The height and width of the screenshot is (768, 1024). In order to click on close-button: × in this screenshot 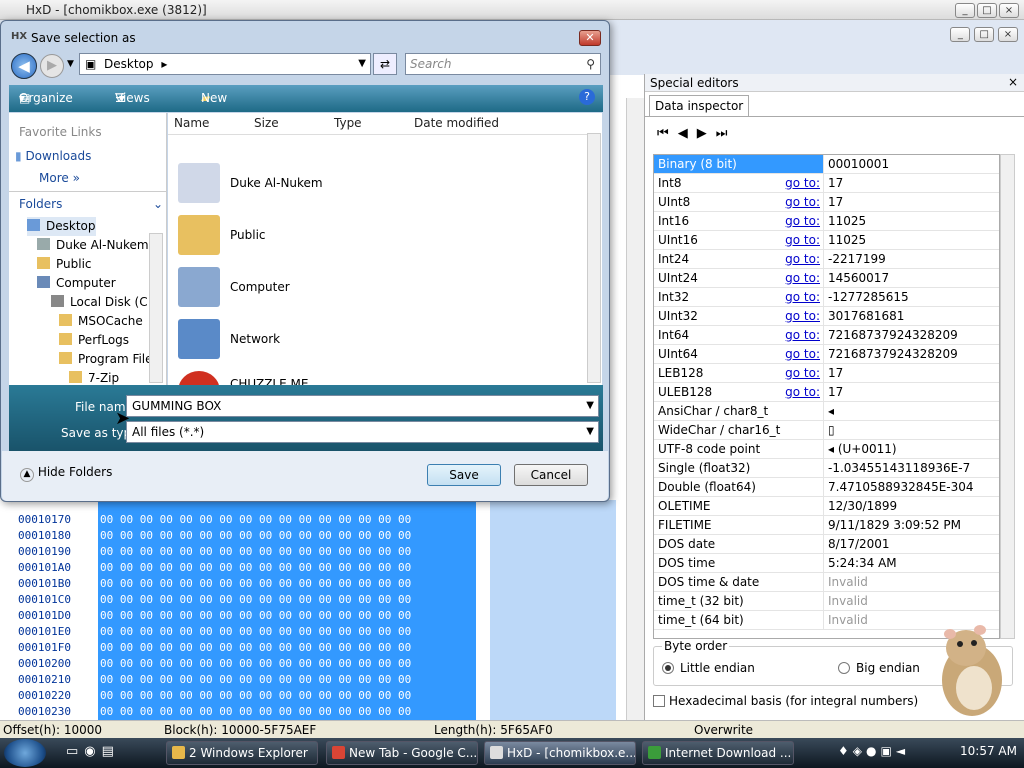, I will do `click(1009, 10)`.